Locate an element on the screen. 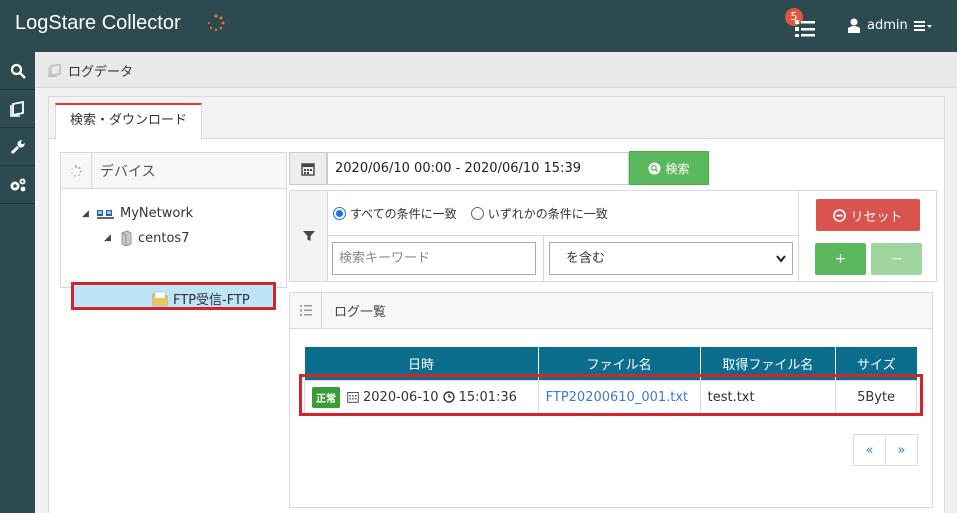  cell-fetched-filename: test.txt is located at coordinates (768, 397).